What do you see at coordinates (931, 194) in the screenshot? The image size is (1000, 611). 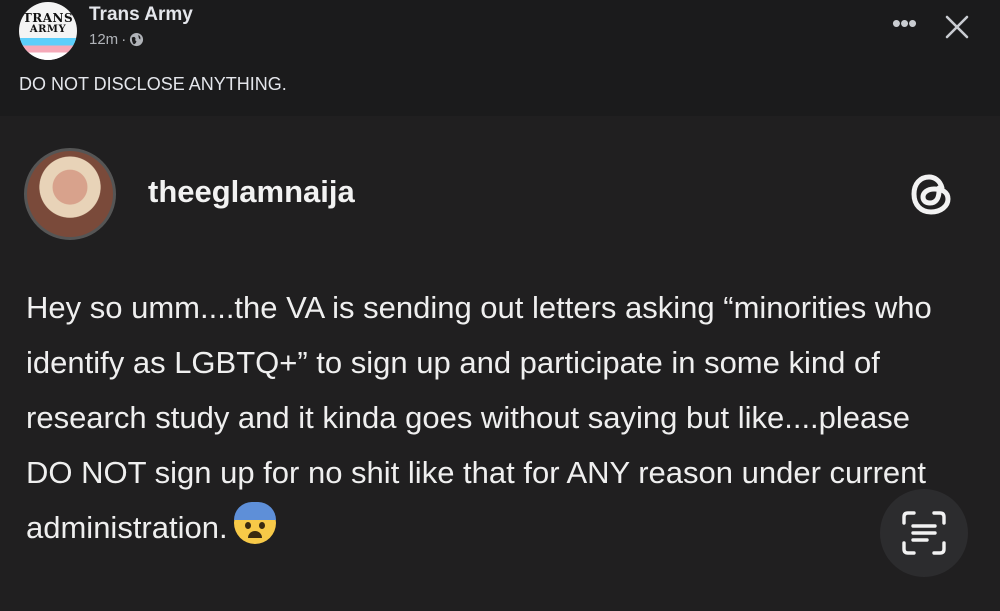 I see `threads-logo-icon` at bounding box center [931, 194].